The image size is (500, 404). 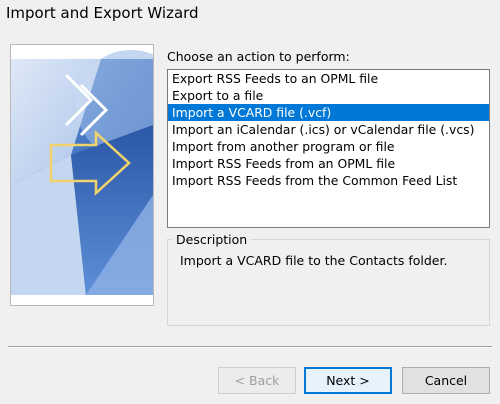 What do you see at coordinates (328, 112) in the screenshot?
I see `list-item-import-vcard: Import a VCARD file (.vcf)` at bounding box center [328, 112].